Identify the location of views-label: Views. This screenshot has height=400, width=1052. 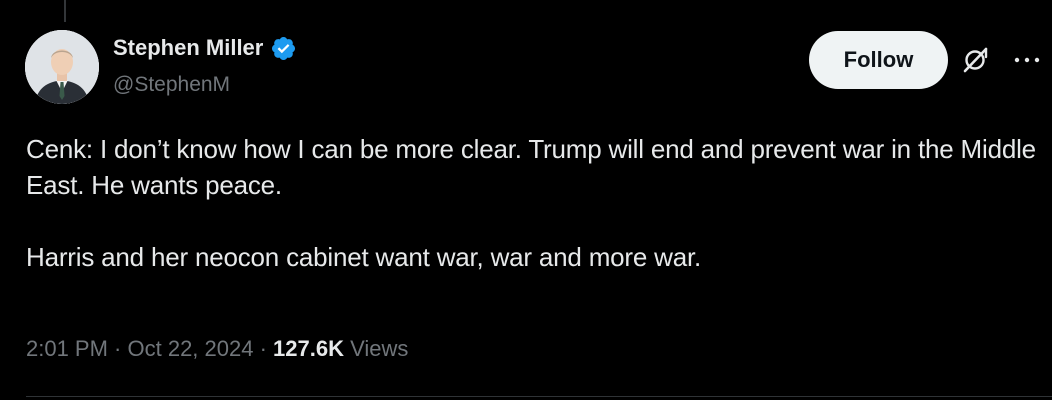
(376, 348).